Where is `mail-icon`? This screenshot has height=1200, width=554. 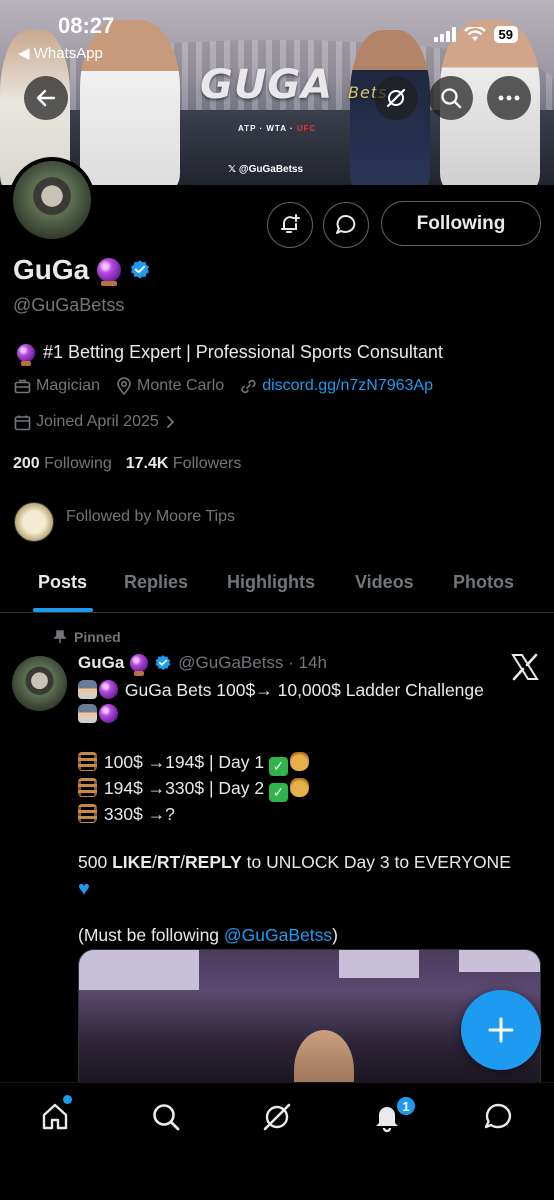 mail-icon is located at coordinates (498, 1116).